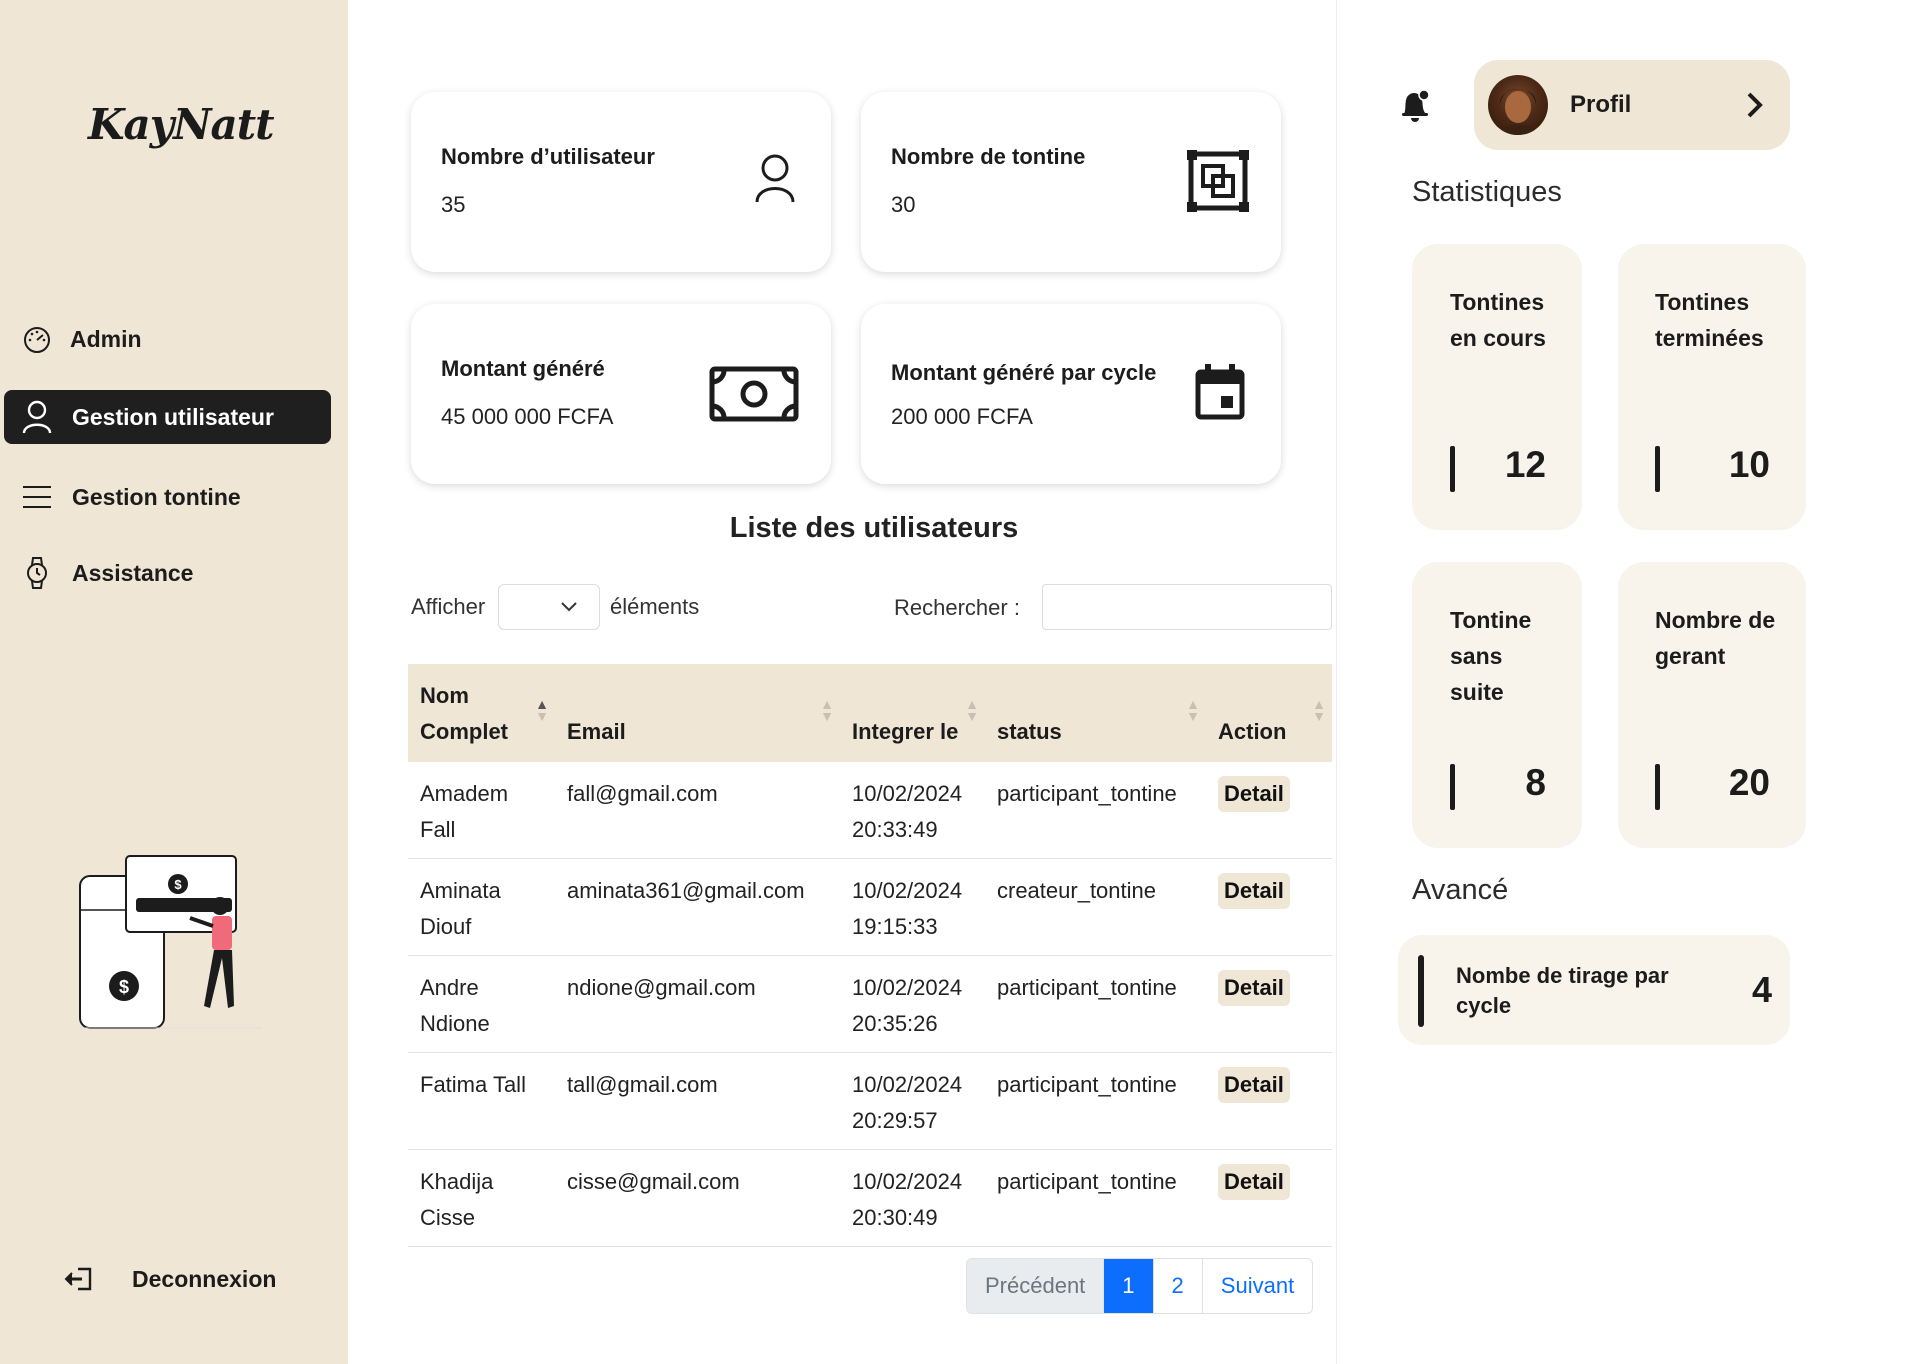 This screenshot has height=1364, width=1908. What do you see at coordinates (79, 1279) in the screenshot?
I see `logout-icon` at bounding box center [79, 1279].